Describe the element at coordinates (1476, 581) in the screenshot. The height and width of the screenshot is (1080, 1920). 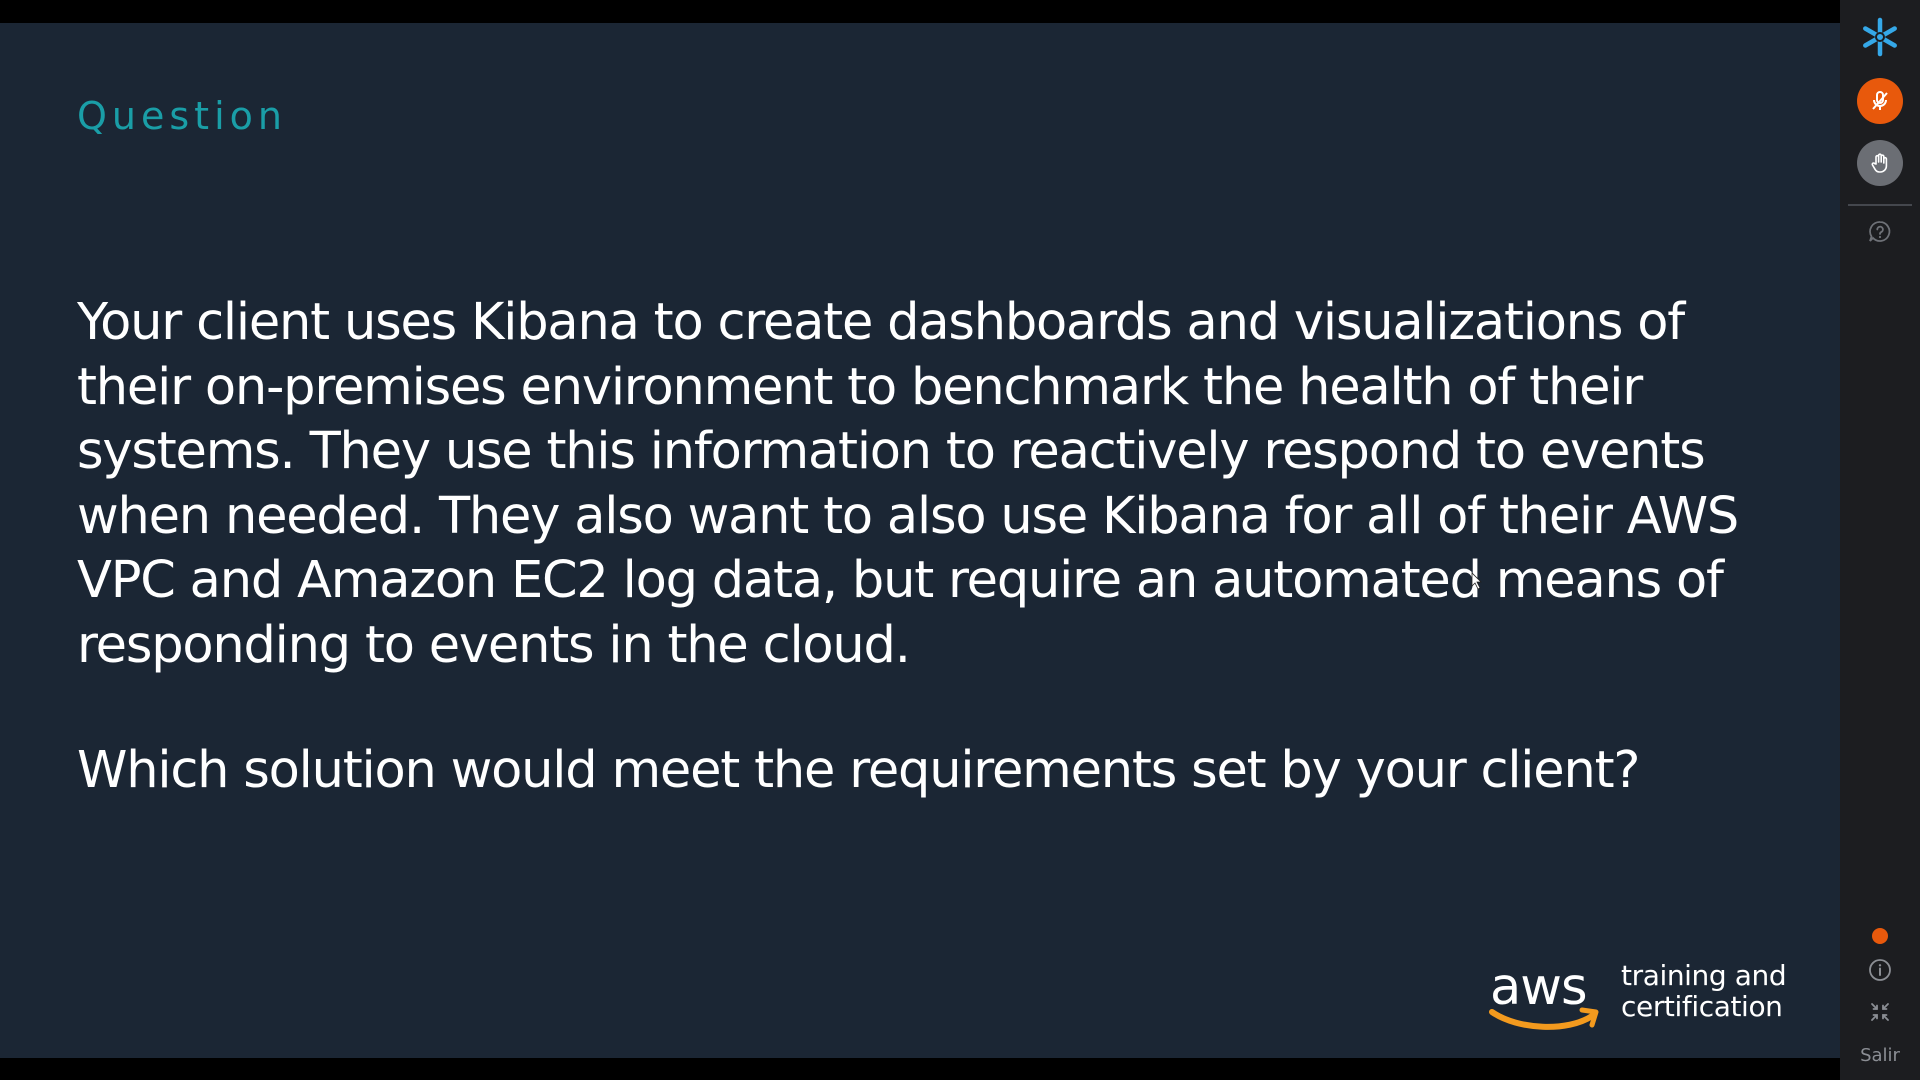
I see `mouse-cursor-icon` at that location.